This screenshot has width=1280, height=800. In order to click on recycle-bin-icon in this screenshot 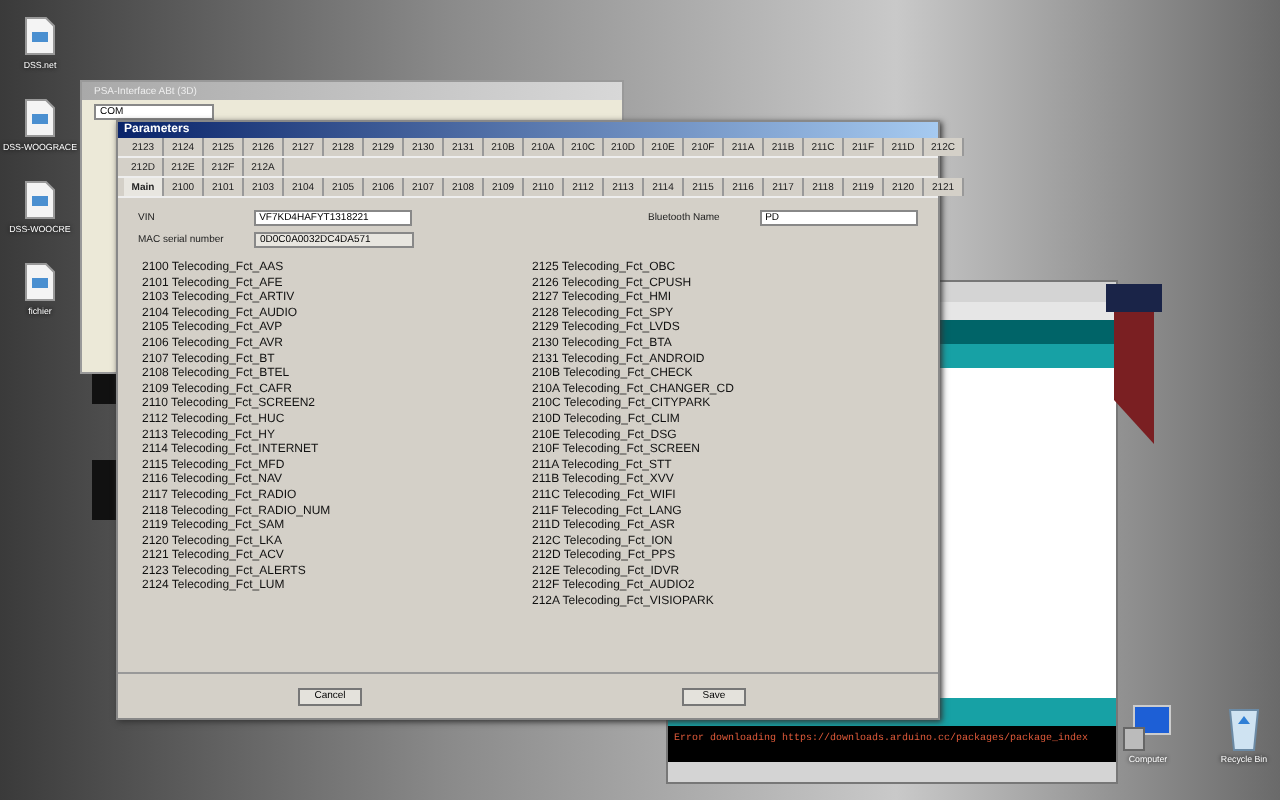, I will do `click(1244, 728)`.